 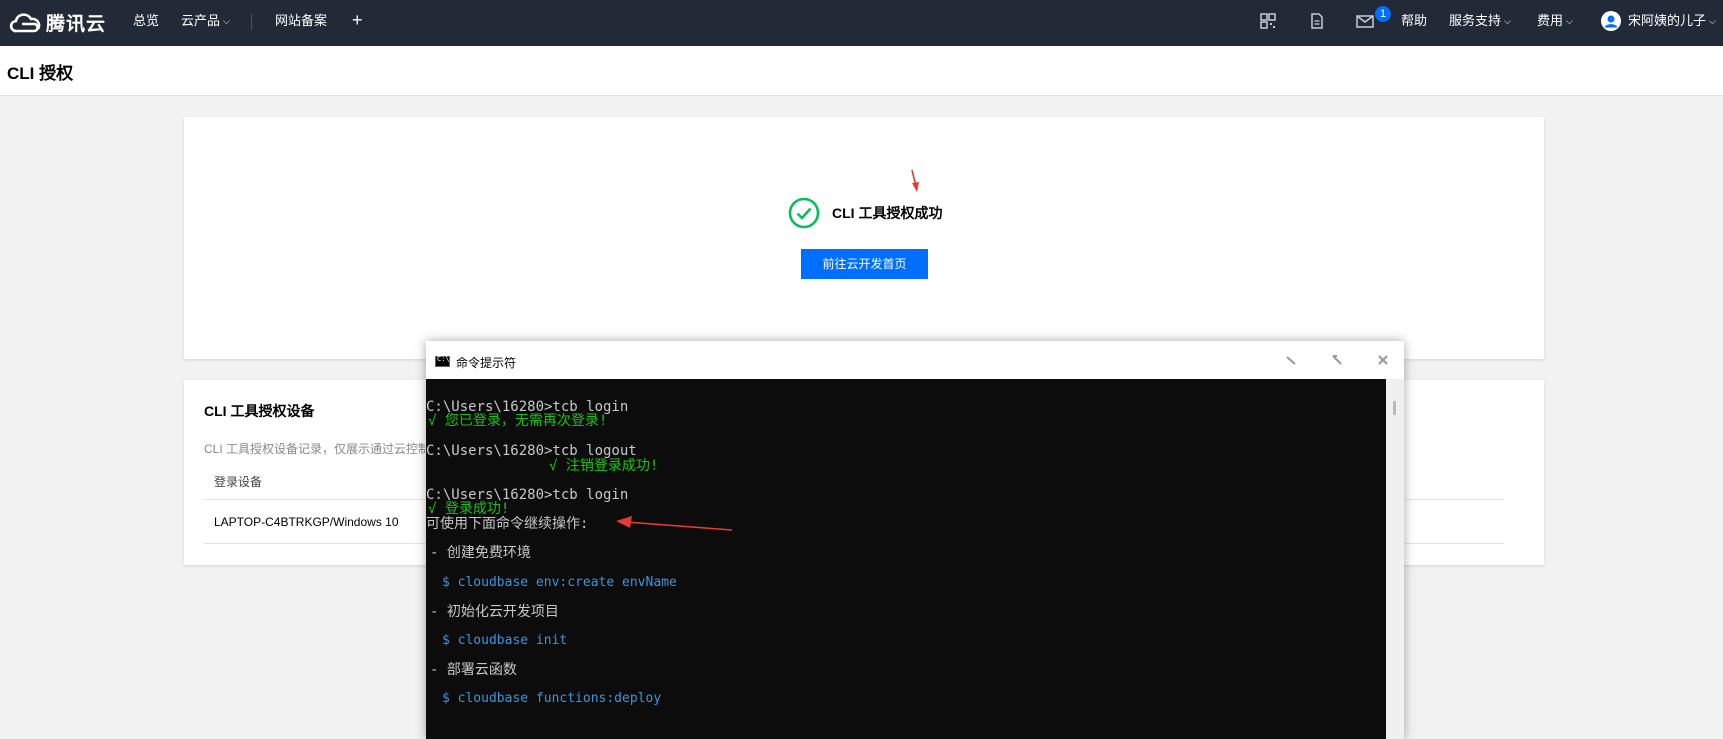 I want to click on user-name: 宋阿姨的儿子, so click(x=1667, y=20).